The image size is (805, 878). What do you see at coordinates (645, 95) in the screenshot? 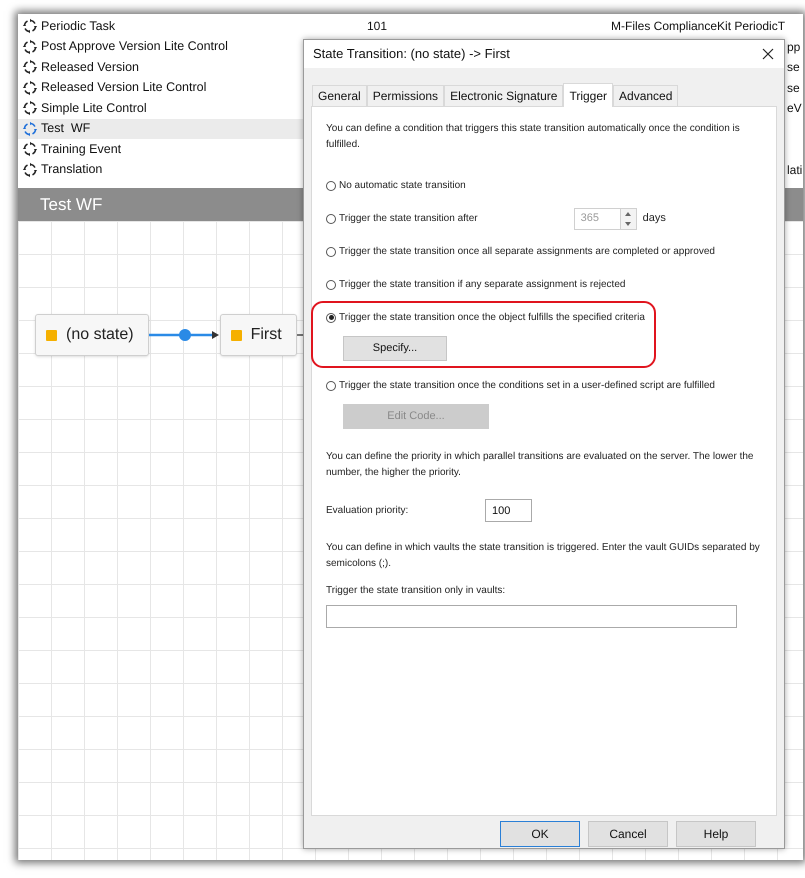
I see `dialog-tab: Advanced` at bounding box center [645, 95].